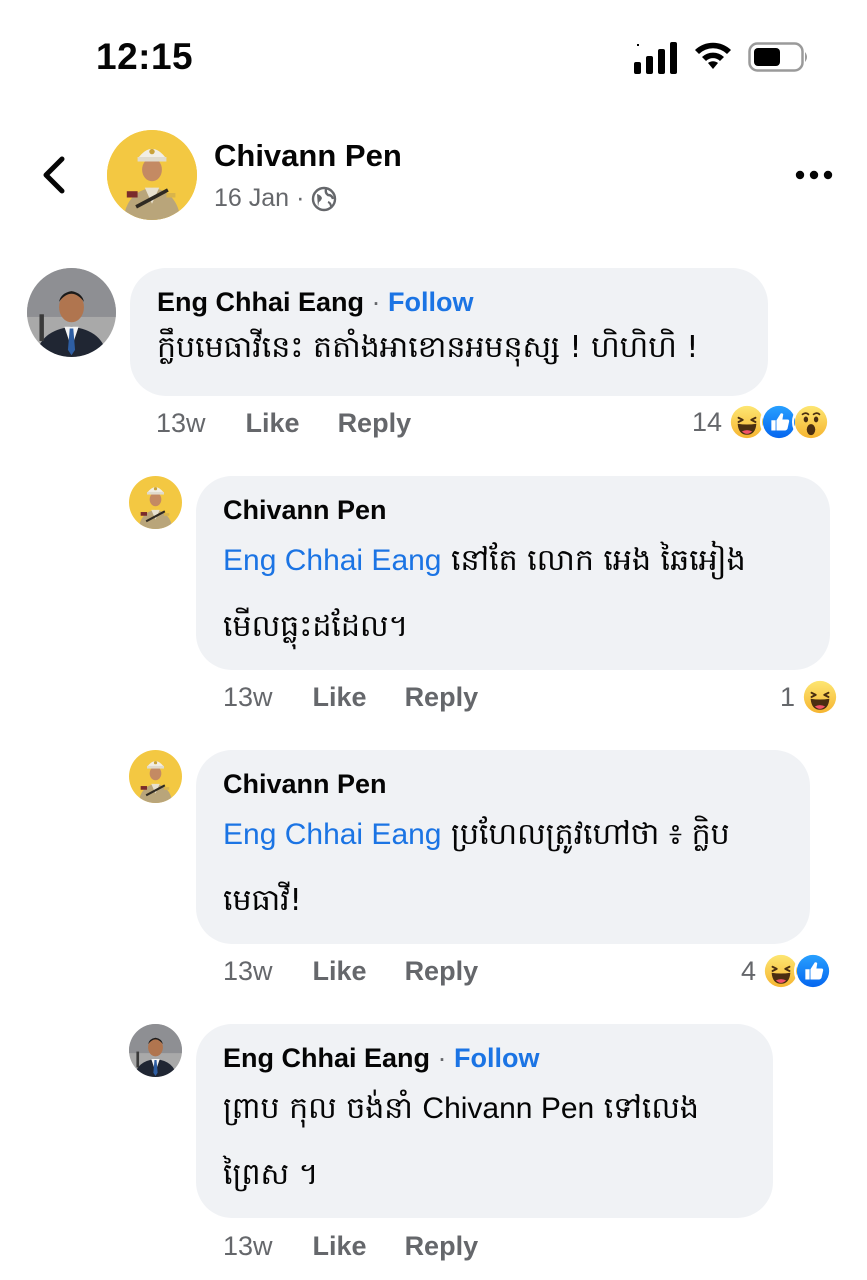 The image size is (867, 1280). I want to click on reply-avatar-eng-chhai-eang, so click(155, 1050).